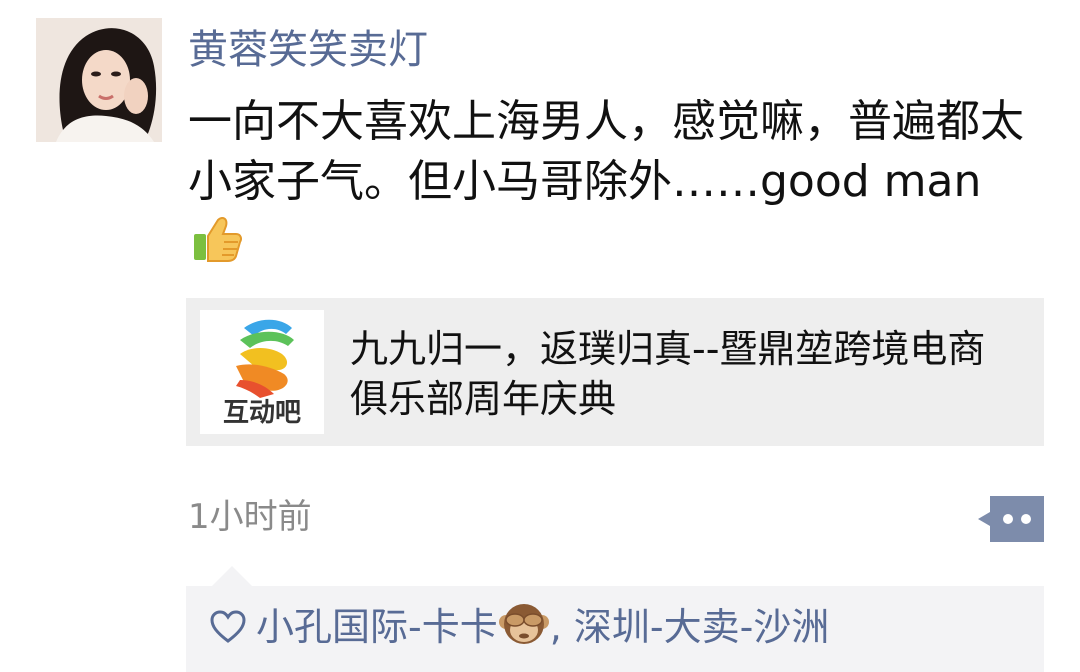 This screenshot has width=1080, height=672. Describe the element at coordinates (524, 630) in the screenshot. I see `see-no-evil-monkey-icon` at that location.